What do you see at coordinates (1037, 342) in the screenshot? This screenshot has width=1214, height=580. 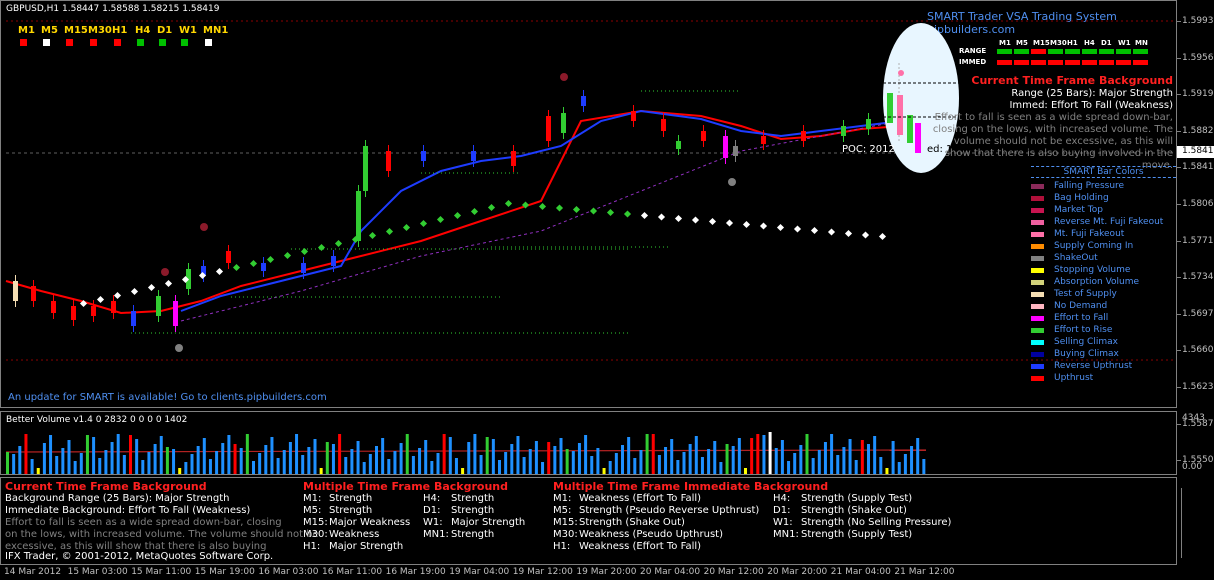 I see `legend-swatch` at bounding box center [1037, 342].